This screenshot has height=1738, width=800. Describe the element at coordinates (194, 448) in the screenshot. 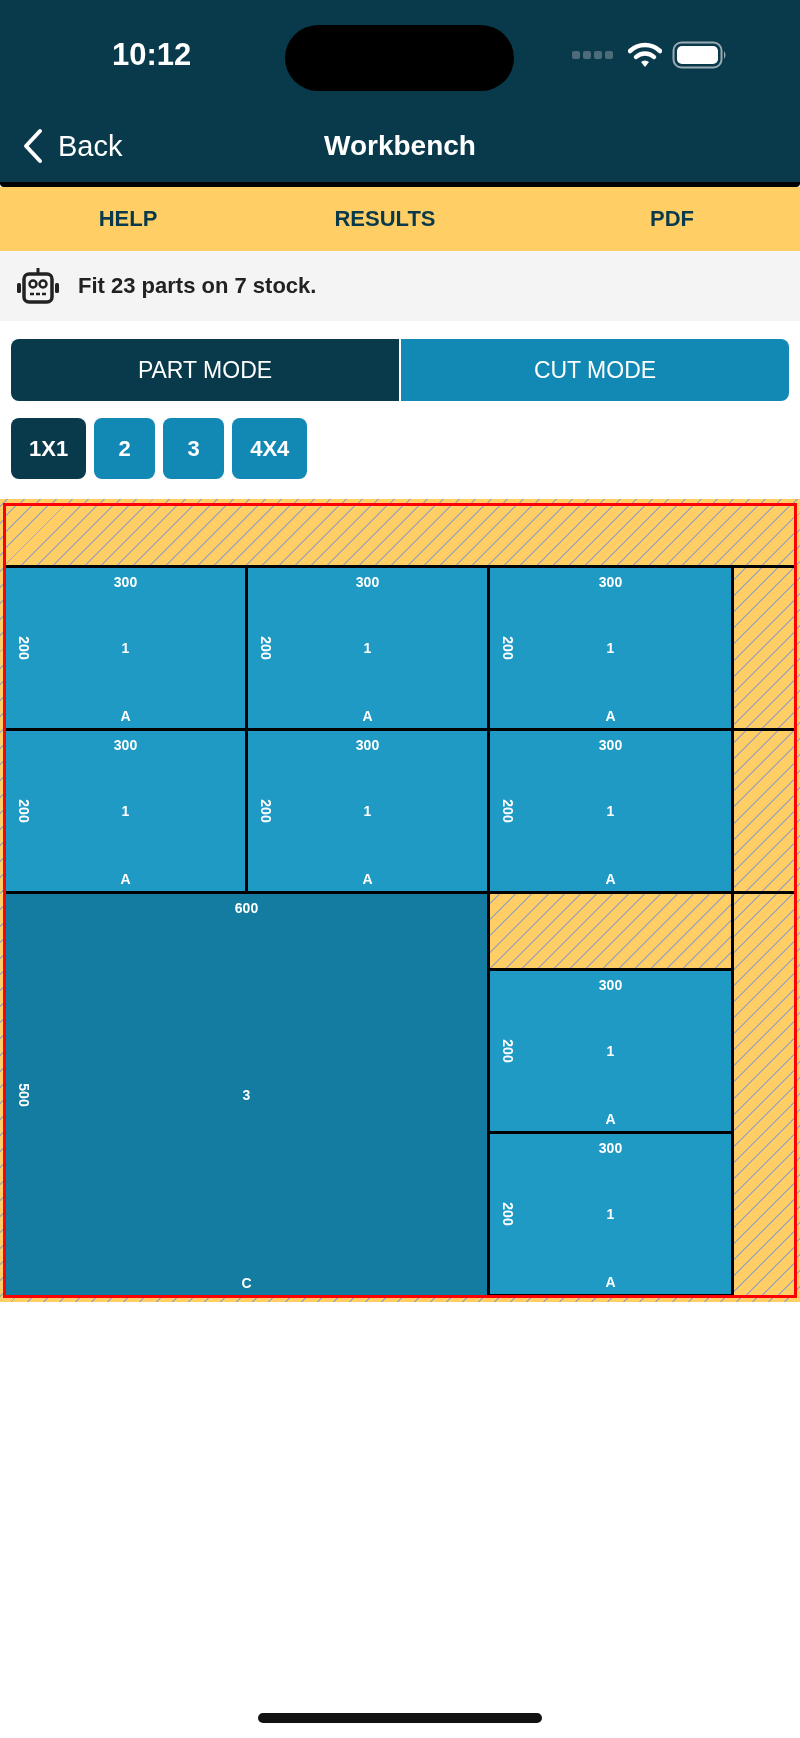

I see `layout-button: 3` at that location.